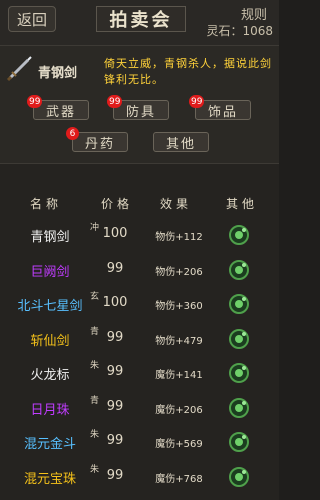 The width and height of the screenshot is (320, 500). What do you see at coordinates (239, 31) in the screenshot?
I see `spirit-stone-count: 灵石：1068` at bounding box center [239, 31].